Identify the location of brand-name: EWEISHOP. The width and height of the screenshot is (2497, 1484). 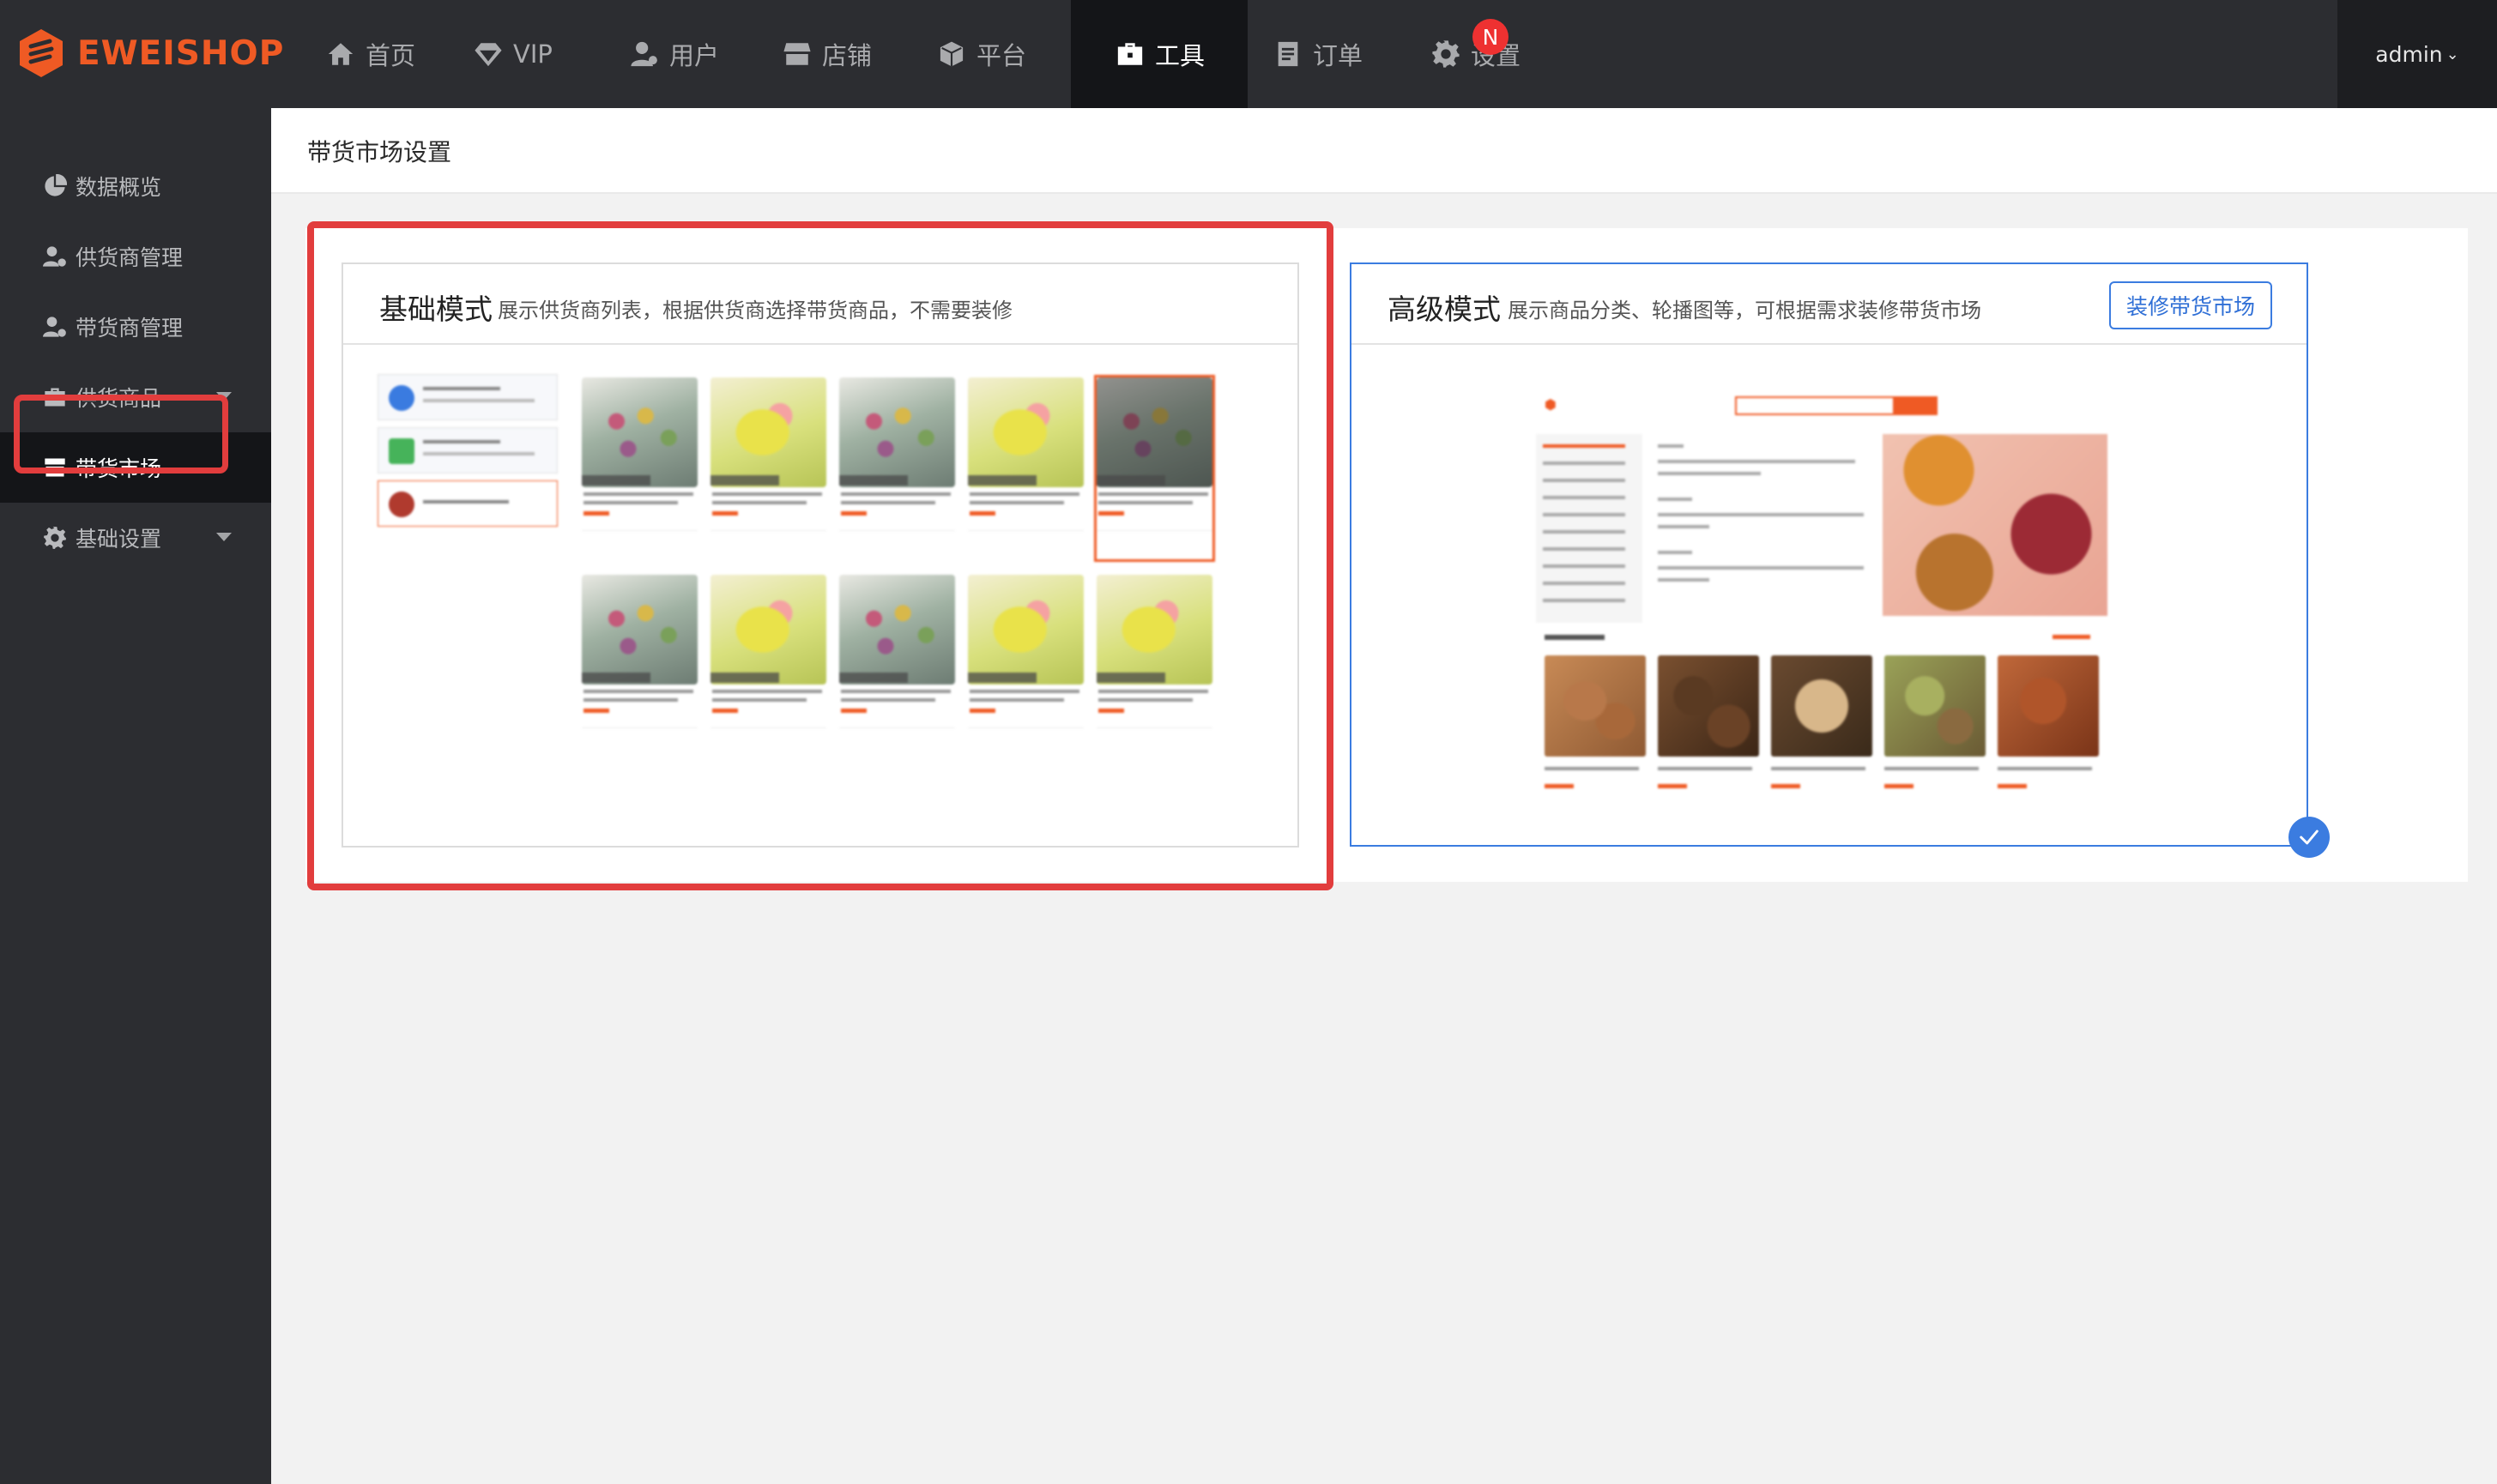
(181, 53).